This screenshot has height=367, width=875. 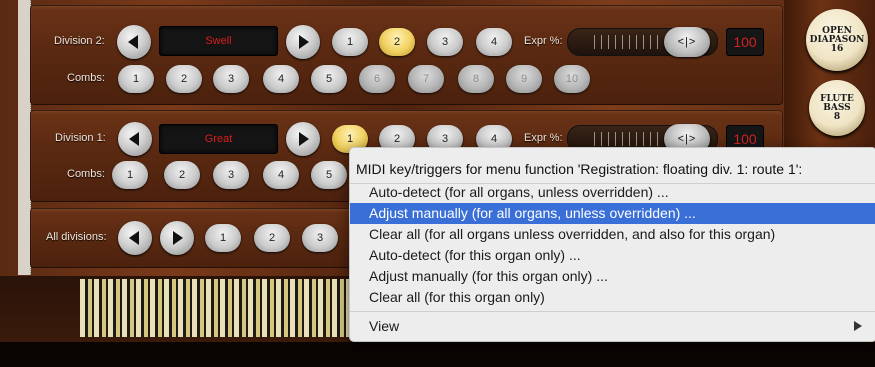 I want to click on division2-prev-button, so click(x=134, y=42).